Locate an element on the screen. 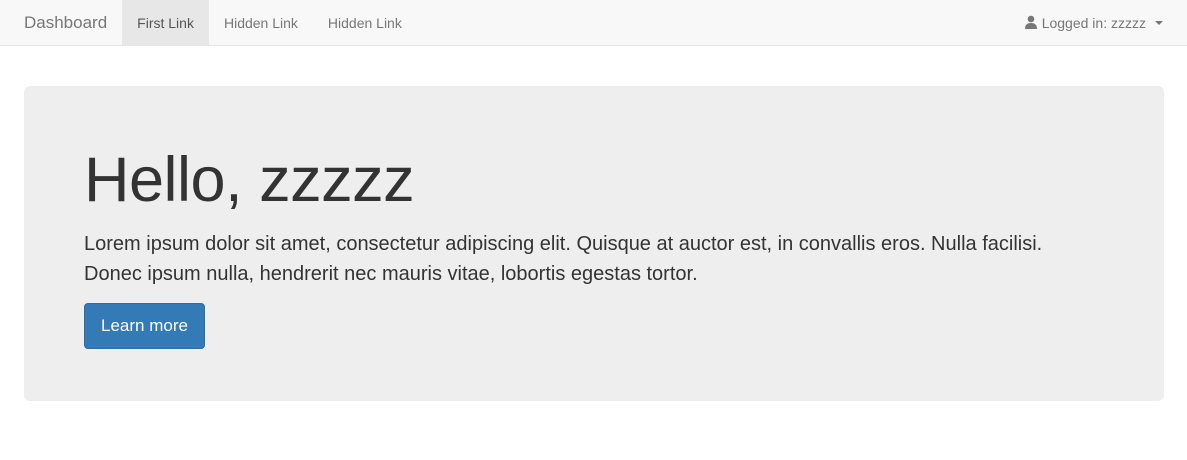 This screenshot has width=1187, height=460. user-menu-dropdown: Logged in: zzzzz is located at coordinates (1098, 22).